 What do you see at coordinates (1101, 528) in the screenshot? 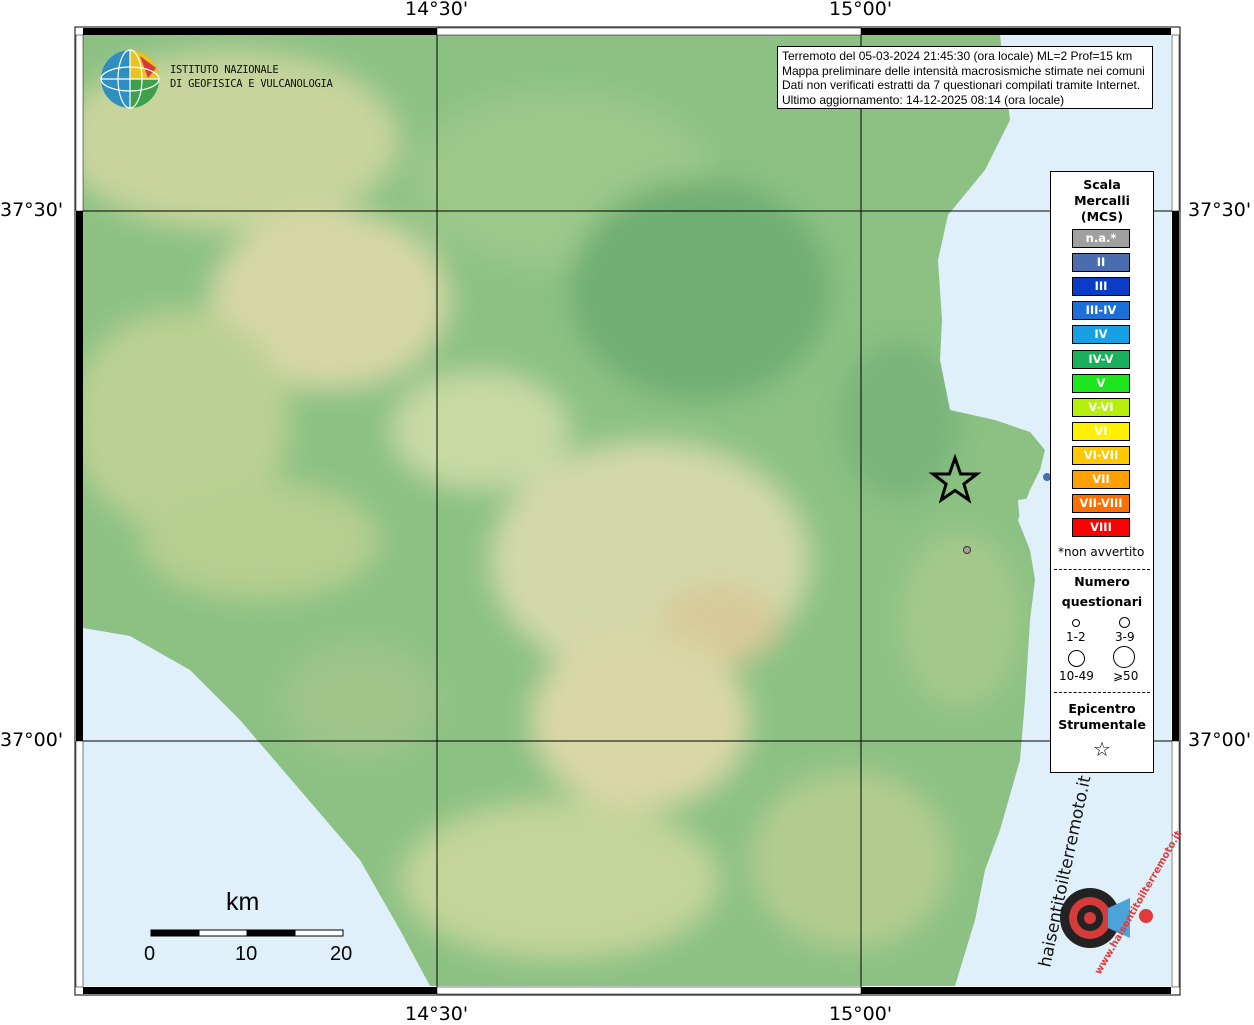
I see `intensity-scale-item: VIII` at bounding box center [1101, 528].